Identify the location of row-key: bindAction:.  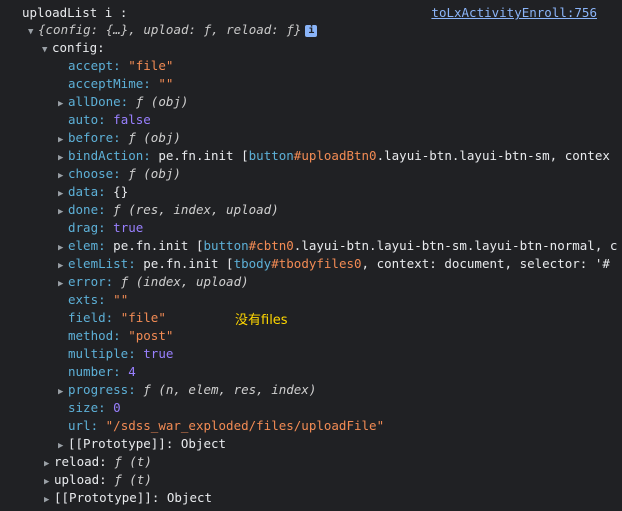
(109, 155).